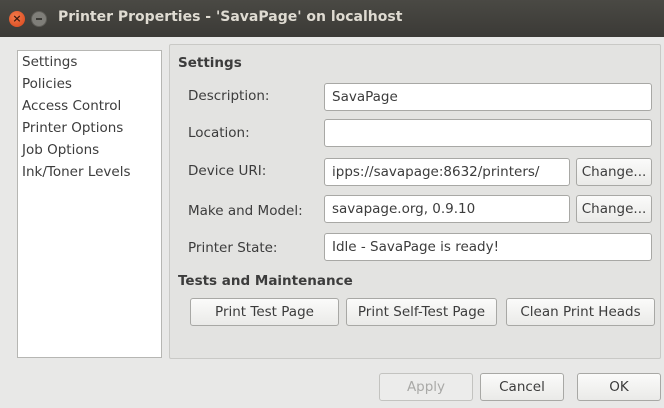 Image resolution: width=664 pixels, height=408 pixels. Describe the element at coordinates (49, 62) in the screenshot. I see `sidebar-item-settings: Settings` at that location.